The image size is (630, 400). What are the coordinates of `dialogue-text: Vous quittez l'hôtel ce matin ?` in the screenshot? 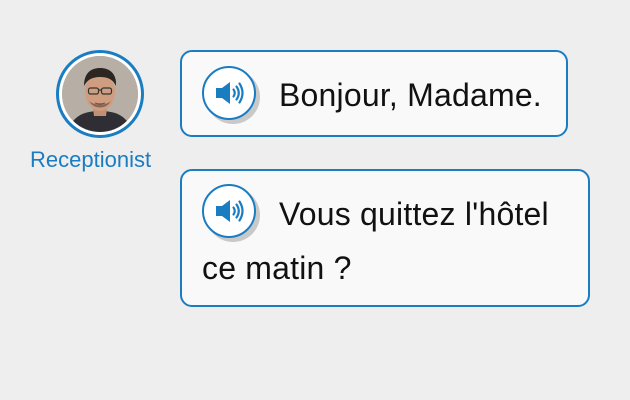 It's located at (375, 241).